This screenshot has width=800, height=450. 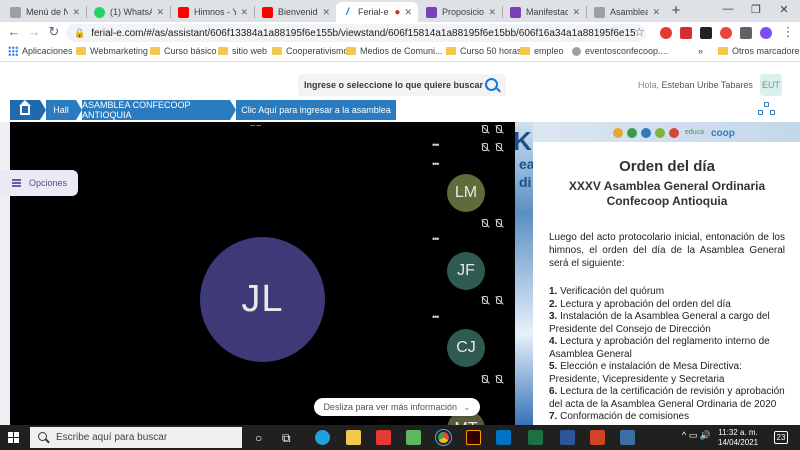 What do you see at coordinates (542, 51) in the screenshot?
I see `bookmark-folder: empleo` at bounding box center [542, 51].